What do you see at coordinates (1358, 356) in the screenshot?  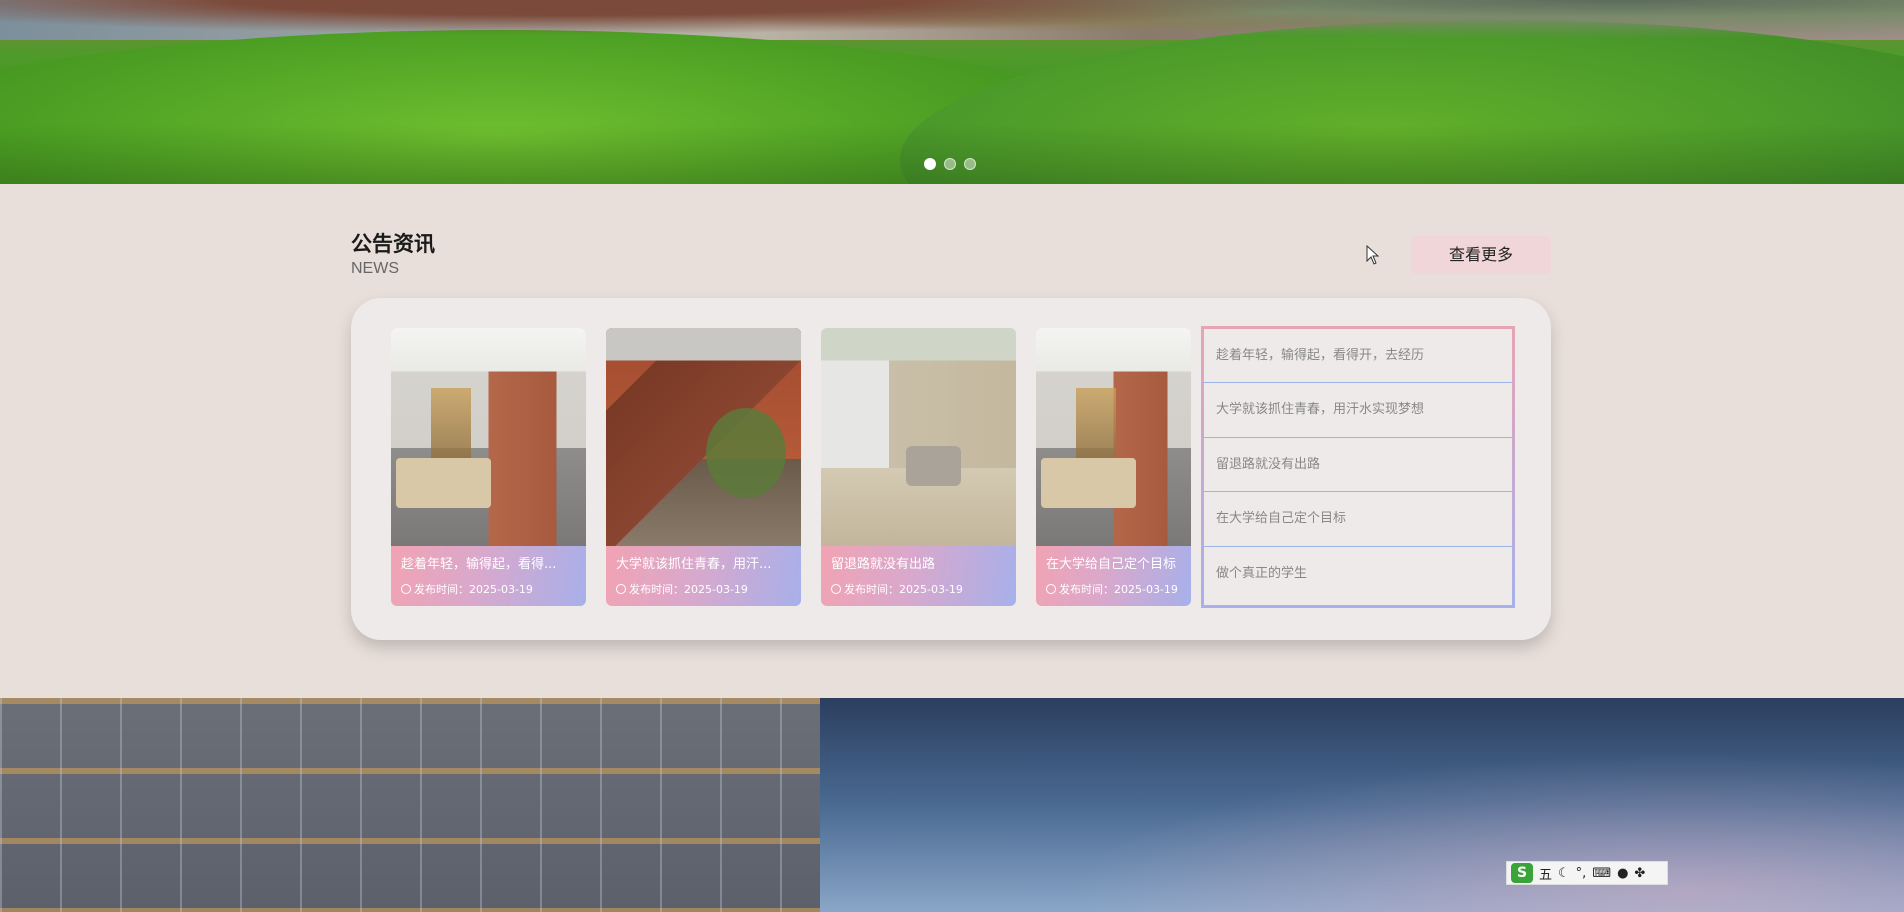 I see `news-list-item: 趁着年轻，输得起，看得开，去经历` at bounding box center [1358, 356].